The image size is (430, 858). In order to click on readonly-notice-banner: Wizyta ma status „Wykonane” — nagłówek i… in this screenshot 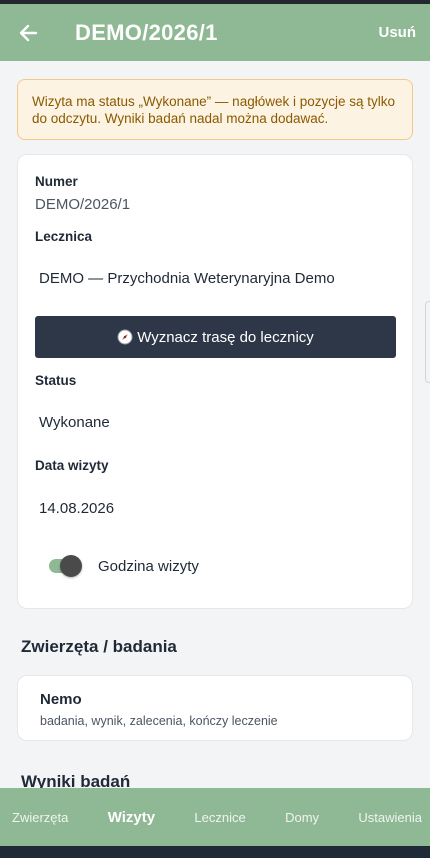, I will do `click(215, 109)`.